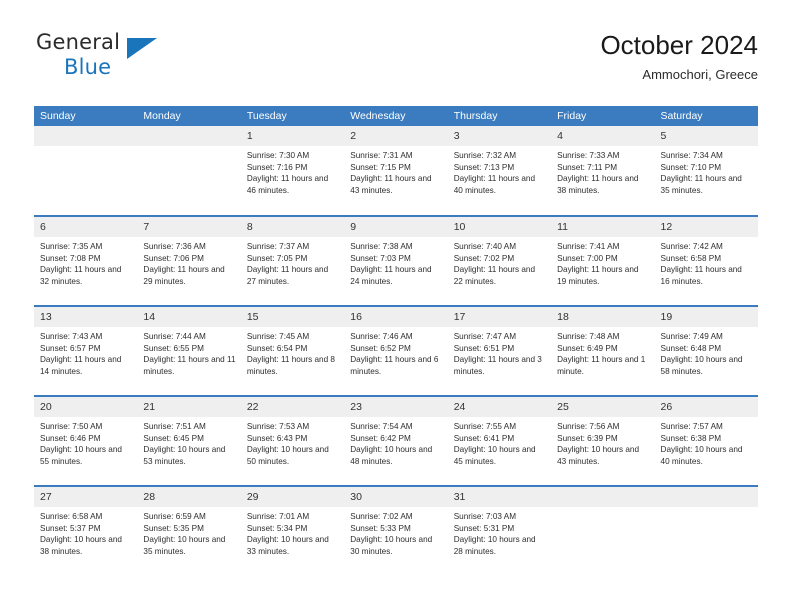 Image resolution: width=792 pixels, height=612 pixels. Describe the element at coordinates (184, 545) in the screenshot. I see `daylight-text: Daylight: 10 hours and 35 minutes.` at that location.